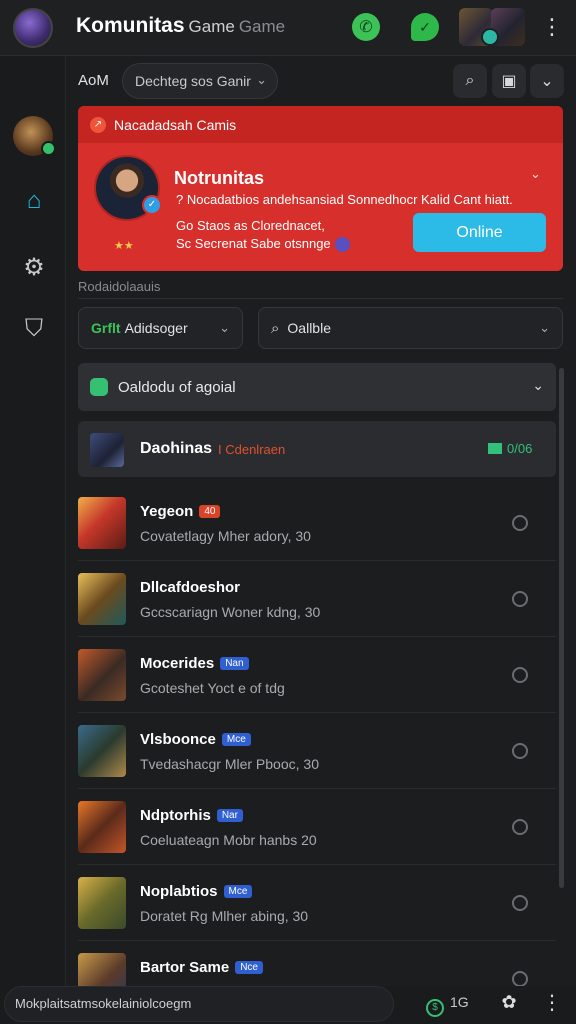  What do you see at coordinates (425, 27) in the screenshot?
I see `chat-bubble-icon: ✓` at bounding box center [425, 27].